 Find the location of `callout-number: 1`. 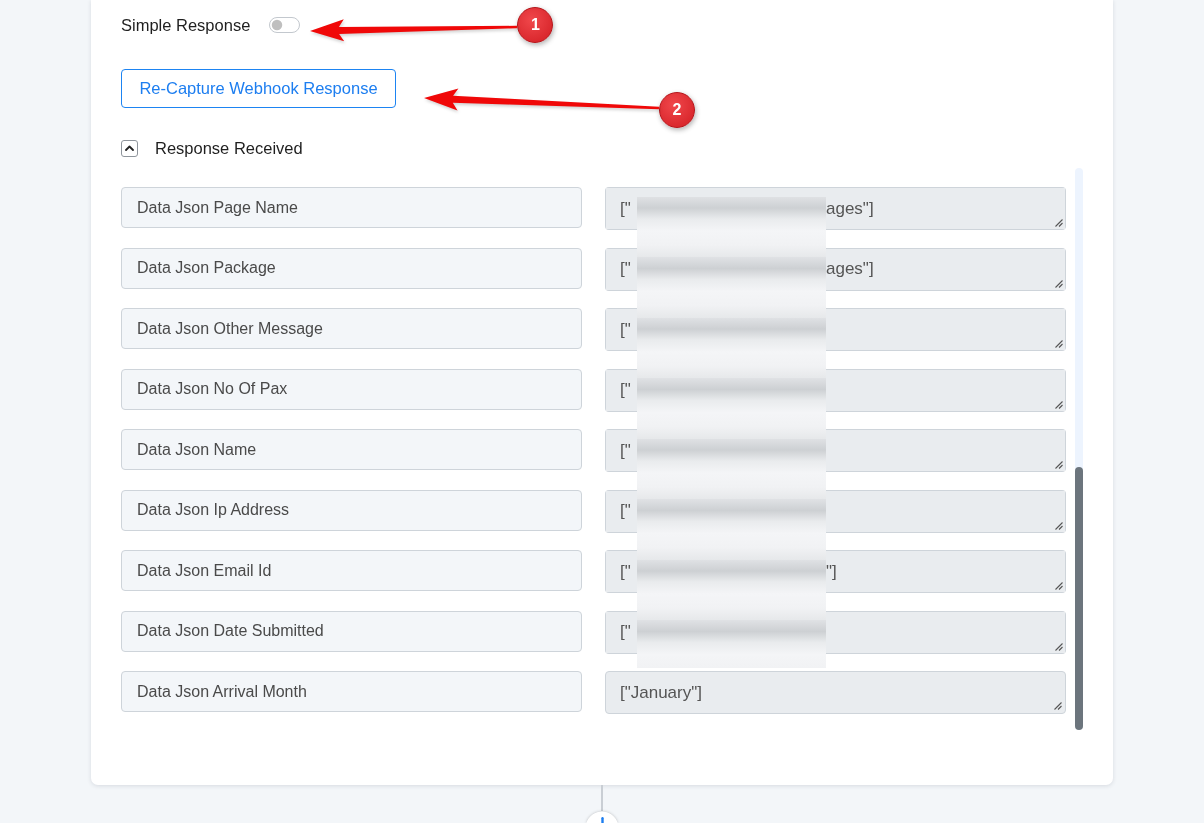

callout-number: 1 is located at coordinates (535, 25).